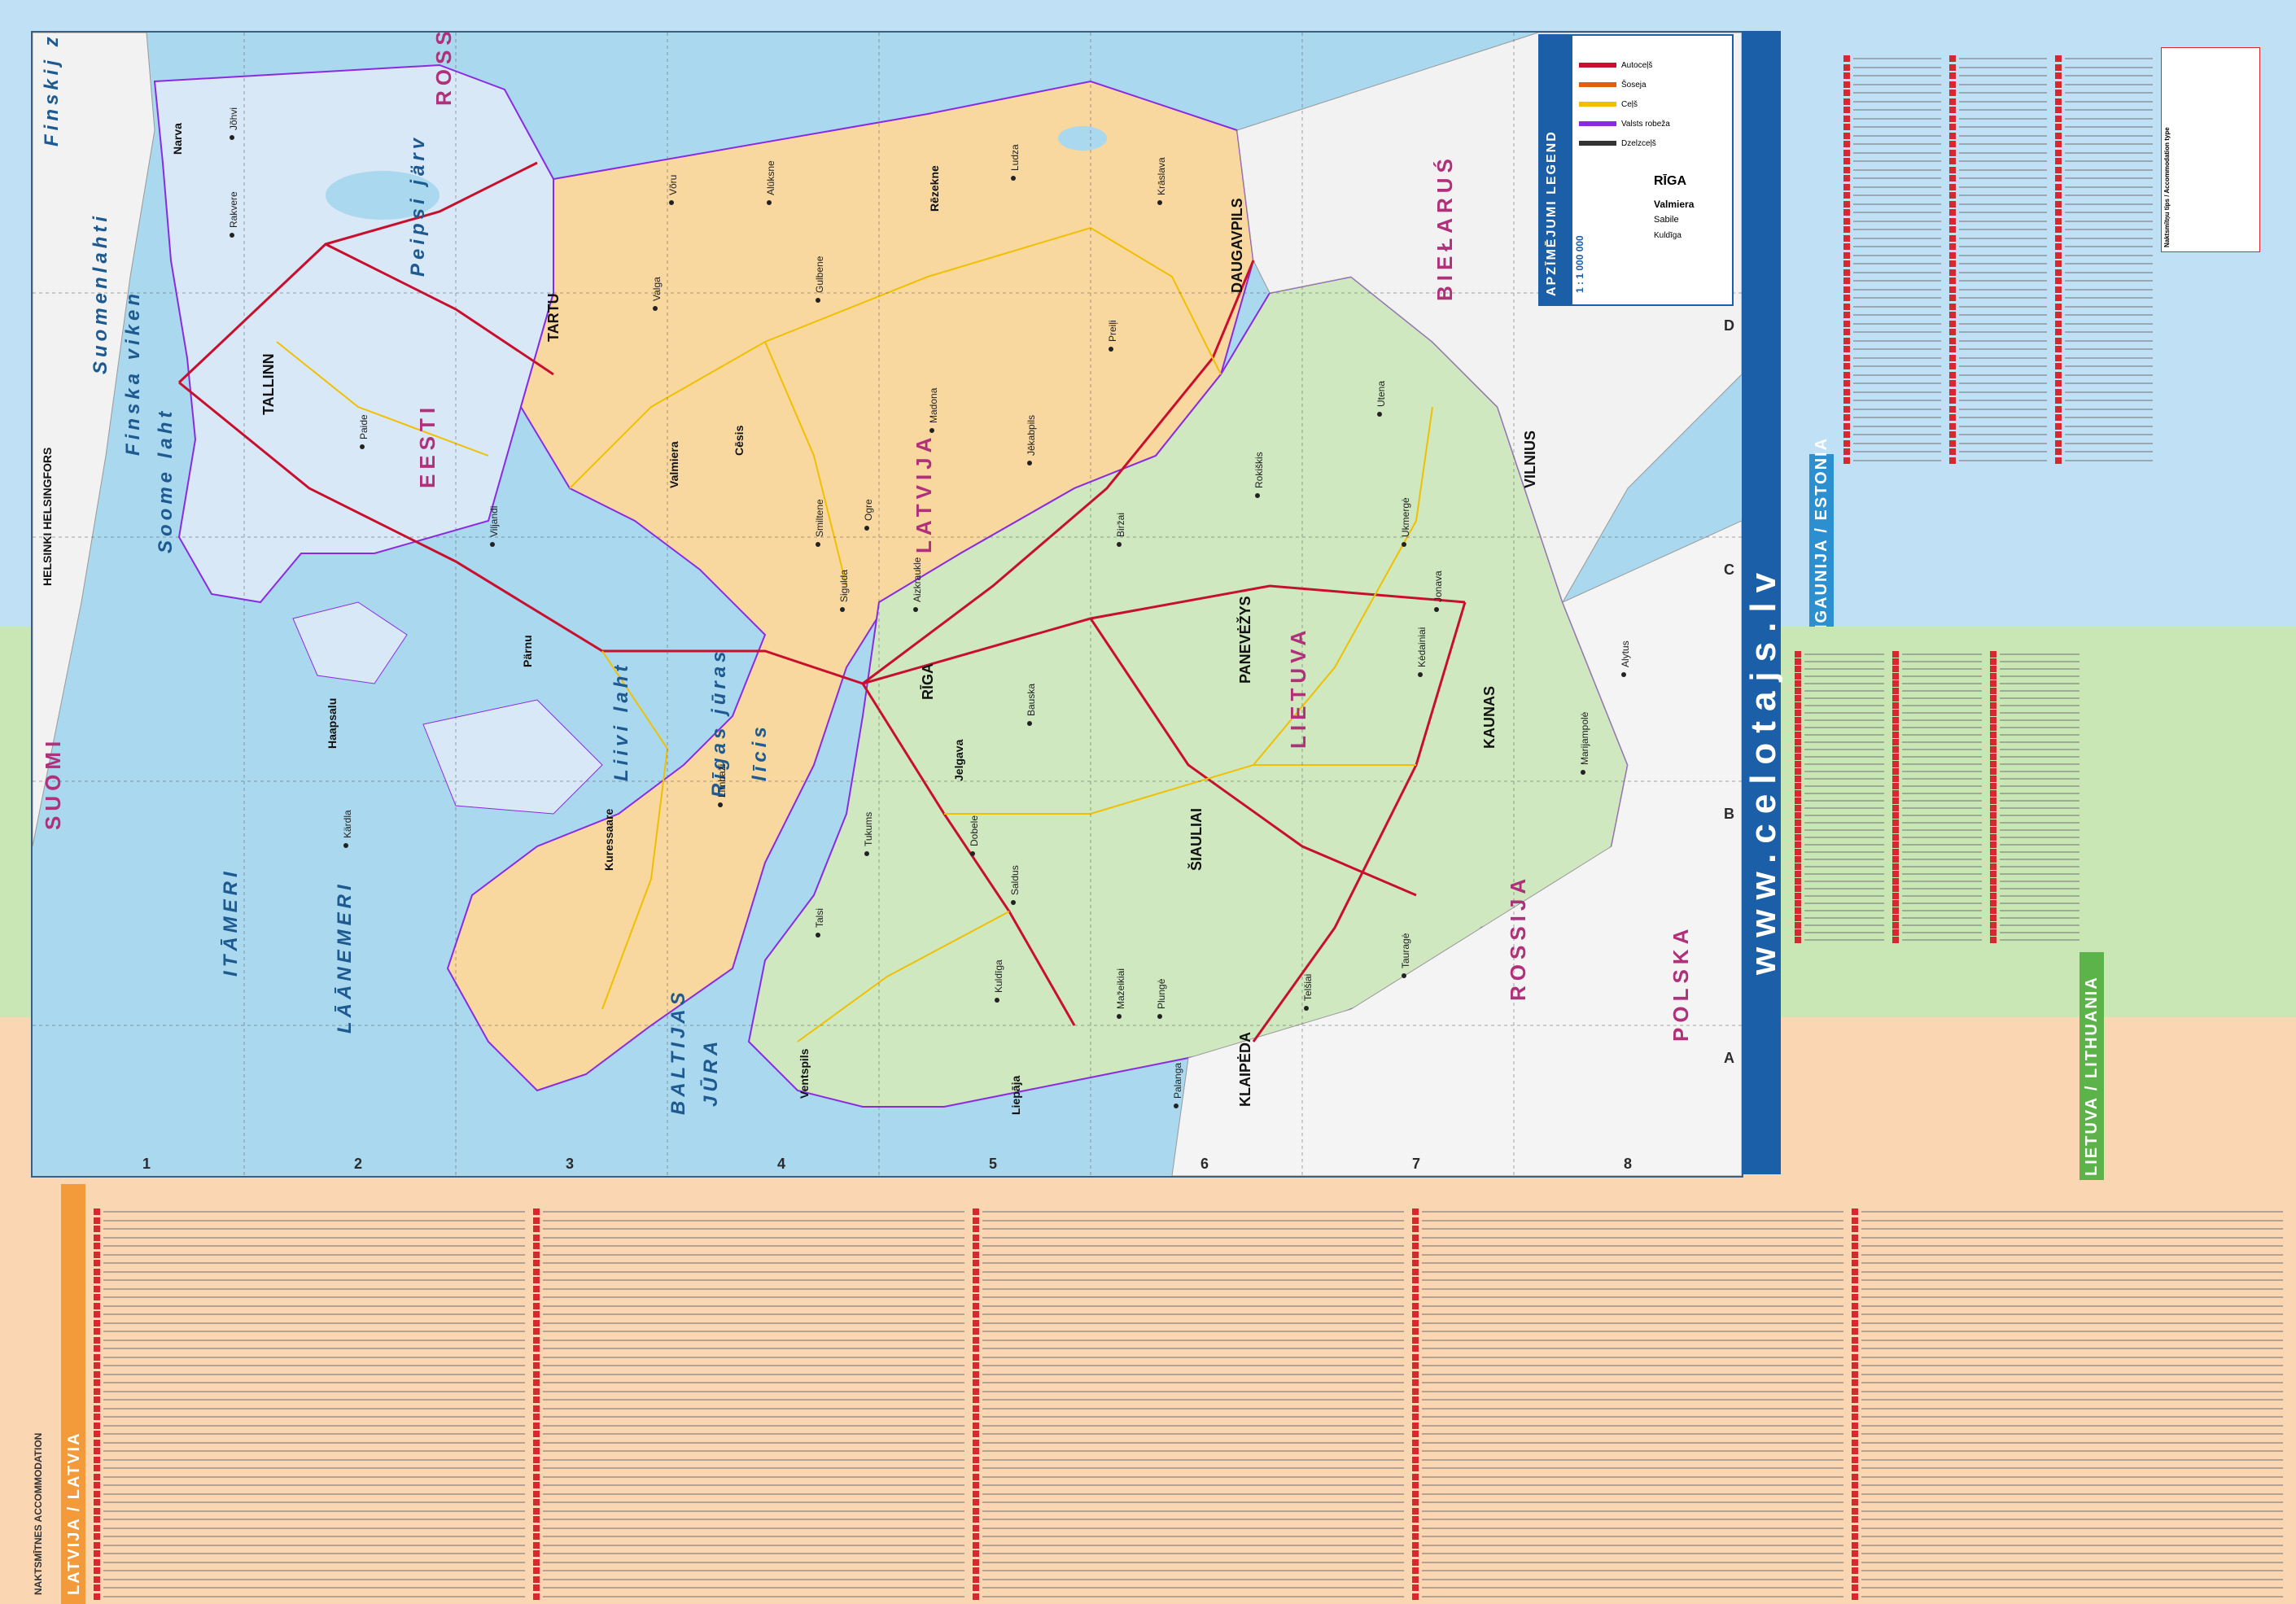 This screenshot has width=2296, height=1604. I want to click on website-bar: www.celotajs.lv, so click(1763, 602).